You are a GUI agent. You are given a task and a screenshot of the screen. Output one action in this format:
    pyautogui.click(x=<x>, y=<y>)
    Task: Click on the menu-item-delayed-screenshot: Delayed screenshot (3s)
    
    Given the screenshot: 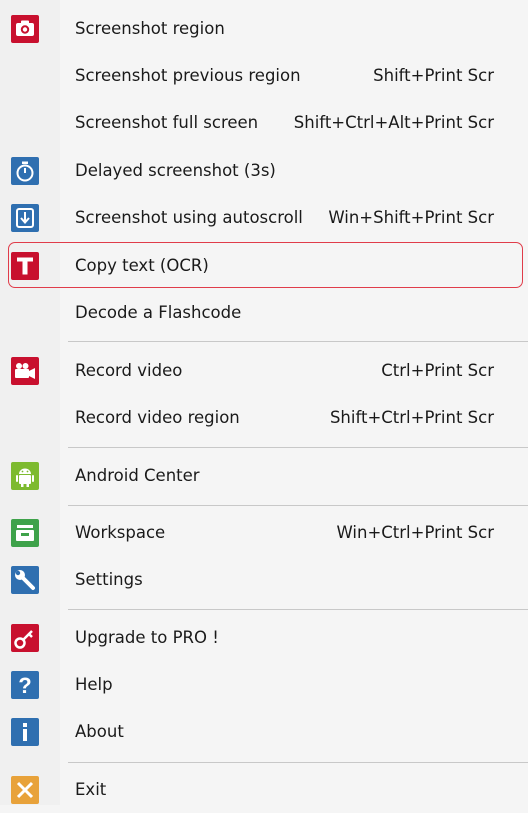 What is the action you would take?
    pyautogui.click(x=264, y=170)
    